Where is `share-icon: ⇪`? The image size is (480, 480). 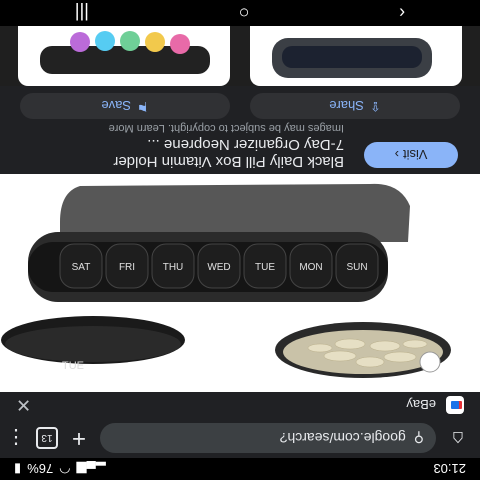
share-icon: ⇪ is located at coordinates (375, 106).